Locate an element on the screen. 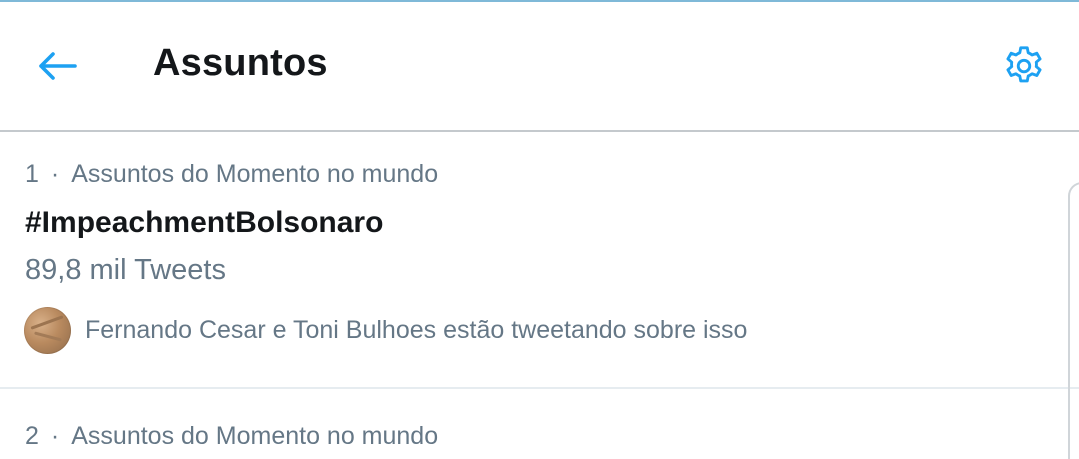  trend-rank: 1 is located at coordinates (32, 174).